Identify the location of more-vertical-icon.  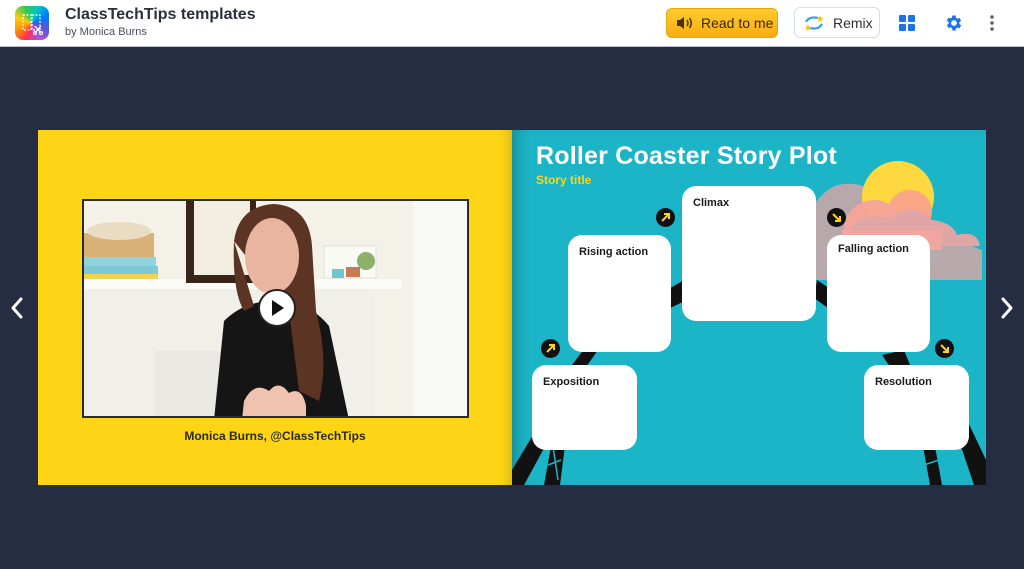
(992, 23).